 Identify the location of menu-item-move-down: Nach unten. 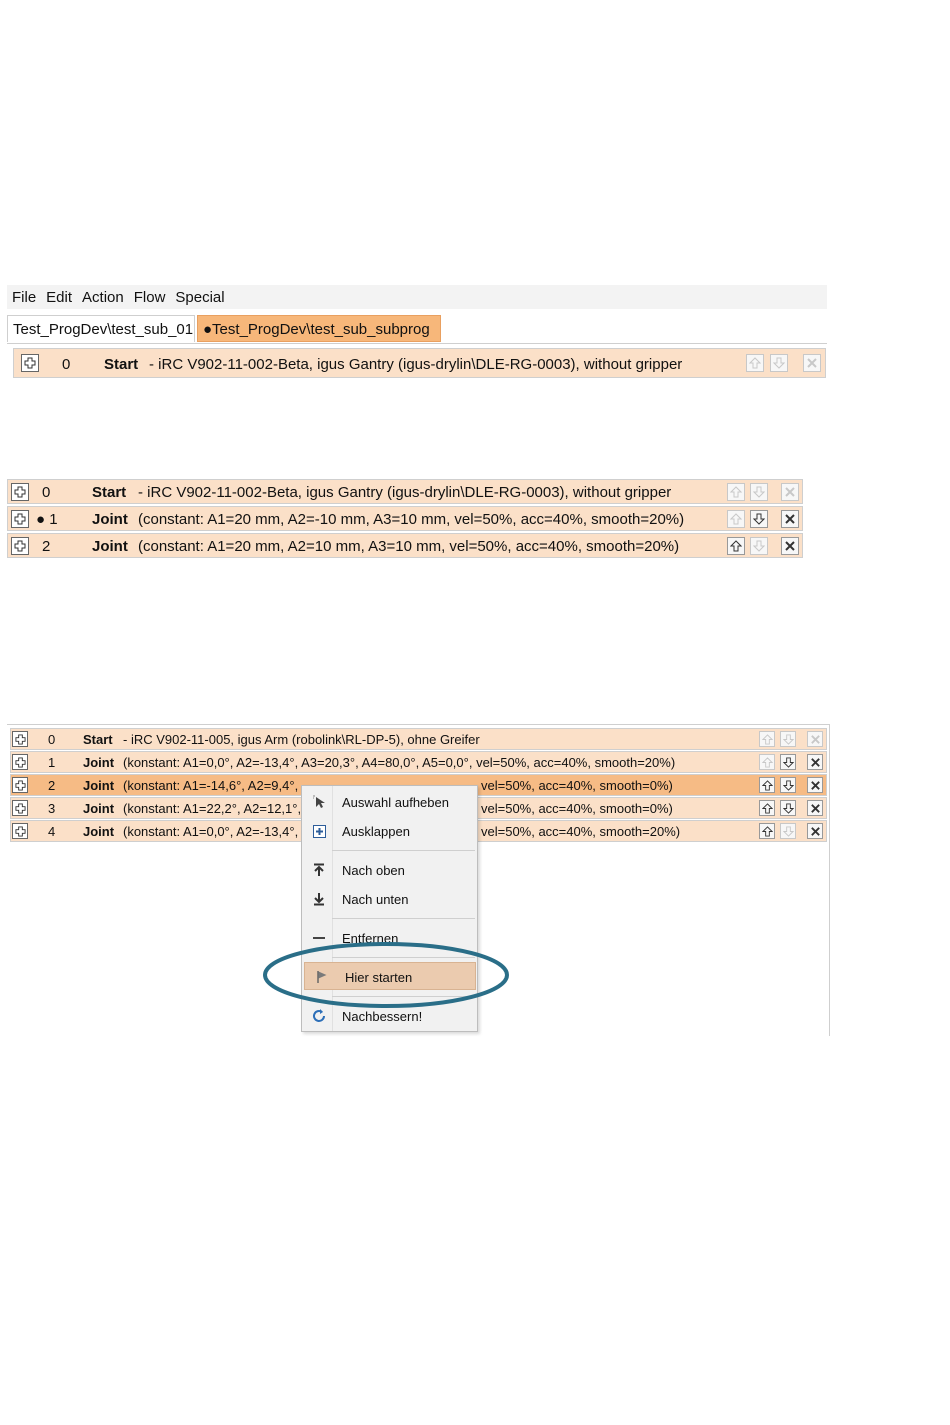
(389, 899).